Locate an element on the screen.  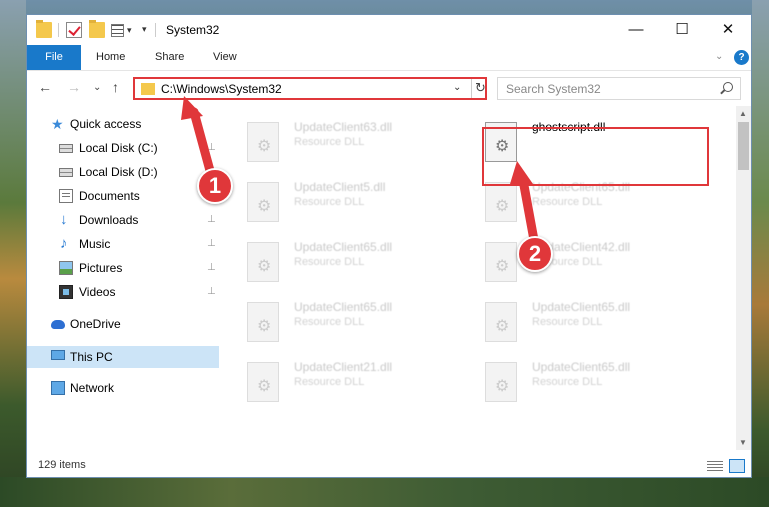
videos-icon is located at coordinates (66, 292).